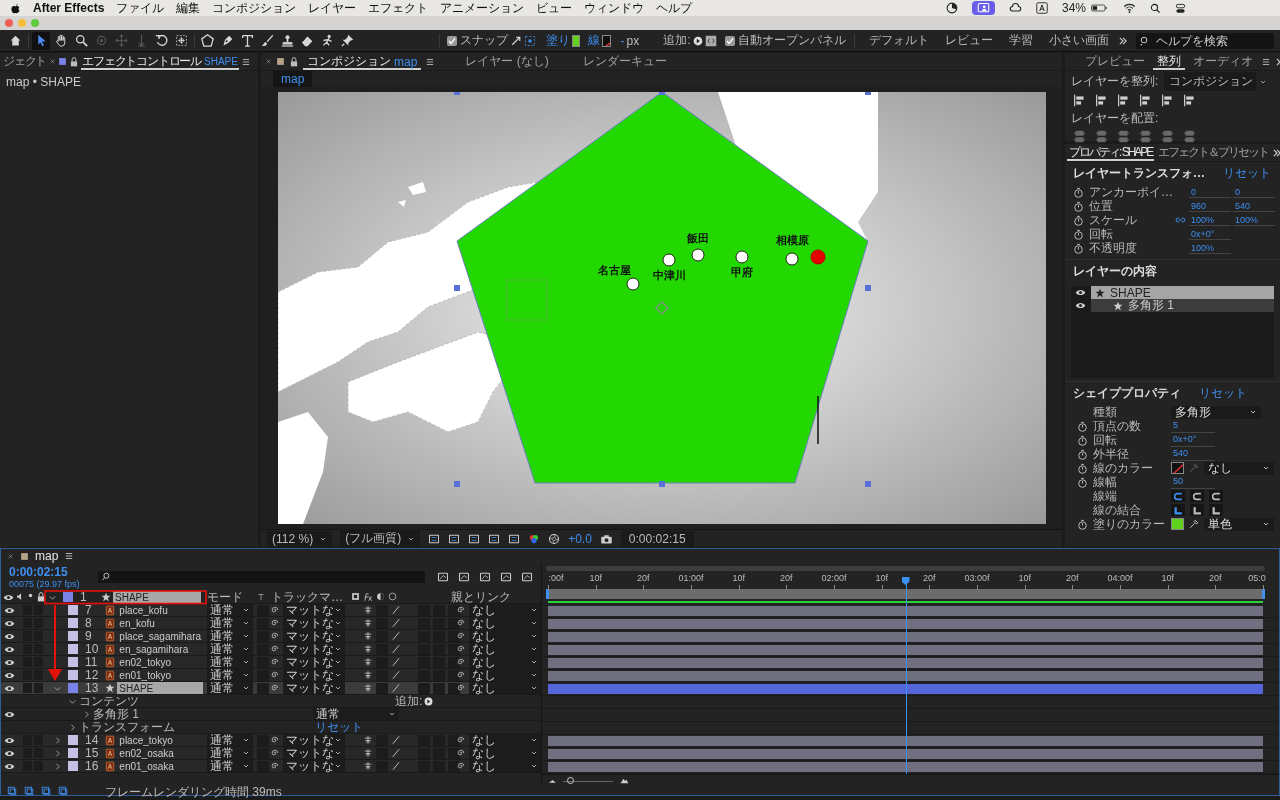 This screenshot has width=1280, height=800. Describe the element at coordinates (729, 40) in the screenshot. I see `auto-open-checkbox` at that location.